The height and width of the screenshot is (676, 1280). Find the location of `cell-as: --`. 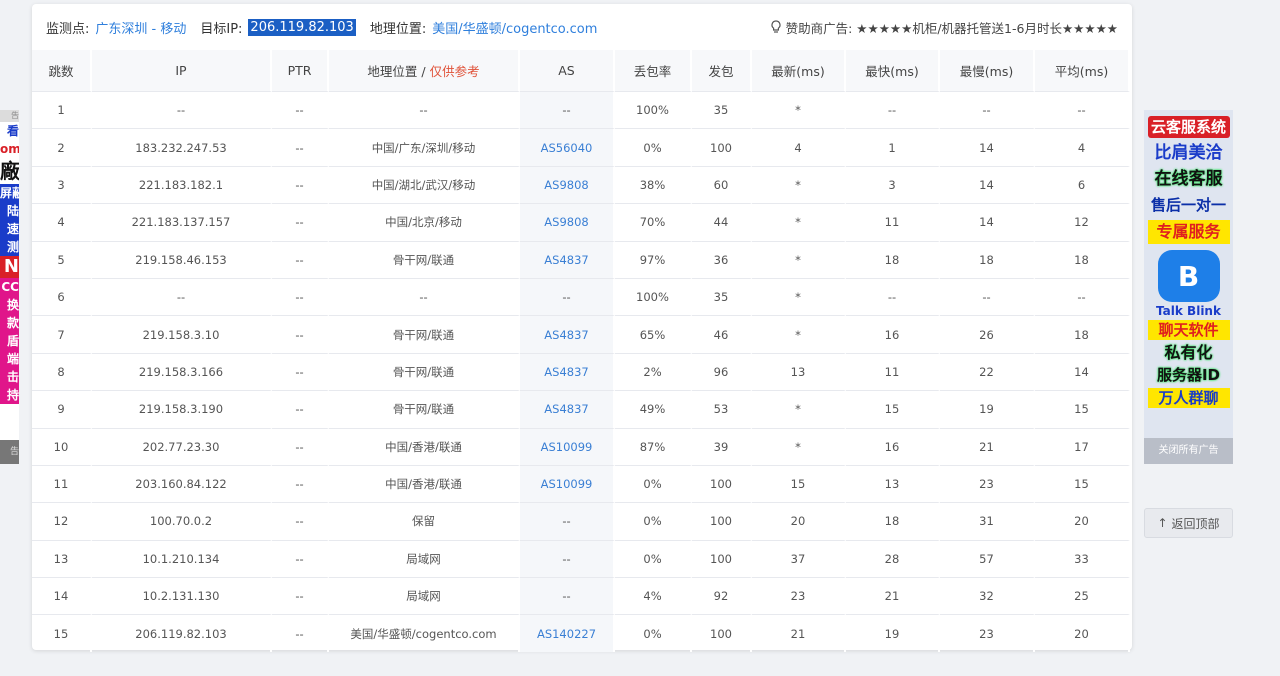

cell-as: -- is located at coordinates (567, 110).